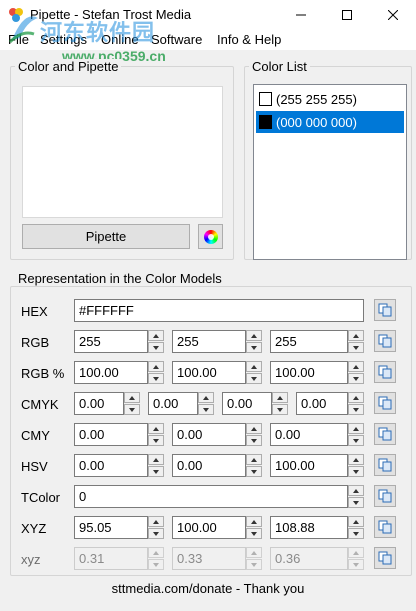 The height and width of the screenshot is (611, 416). I want to click on rgb-percent-g-input: 100.00, so click(209, 372).